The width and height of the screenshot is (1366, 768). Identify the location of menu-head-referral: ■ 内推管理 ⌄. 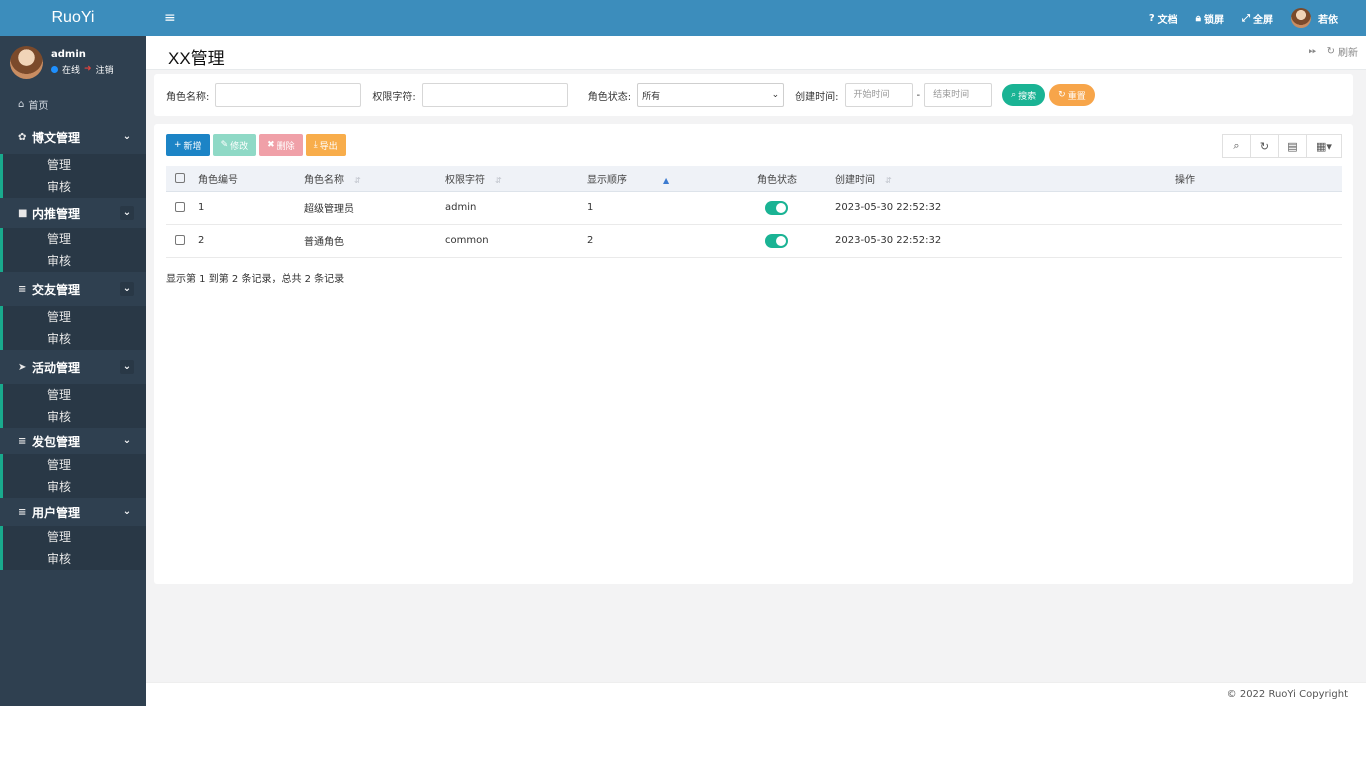
(73, 213).